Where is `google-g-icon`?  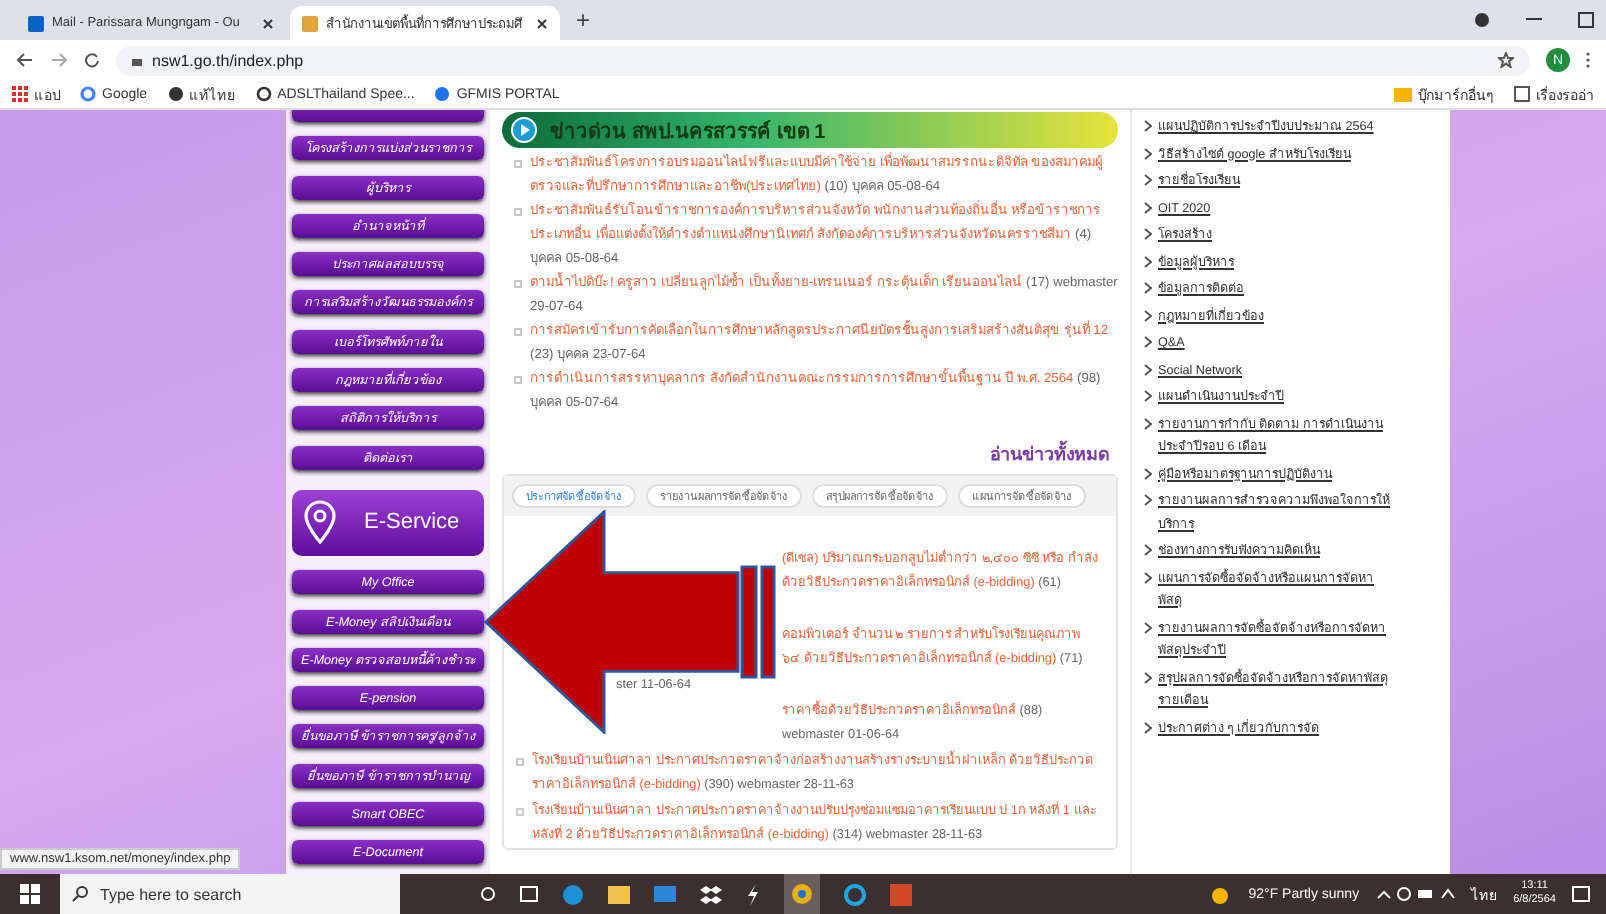
google-g-icon is located at coordinates (88, 94).